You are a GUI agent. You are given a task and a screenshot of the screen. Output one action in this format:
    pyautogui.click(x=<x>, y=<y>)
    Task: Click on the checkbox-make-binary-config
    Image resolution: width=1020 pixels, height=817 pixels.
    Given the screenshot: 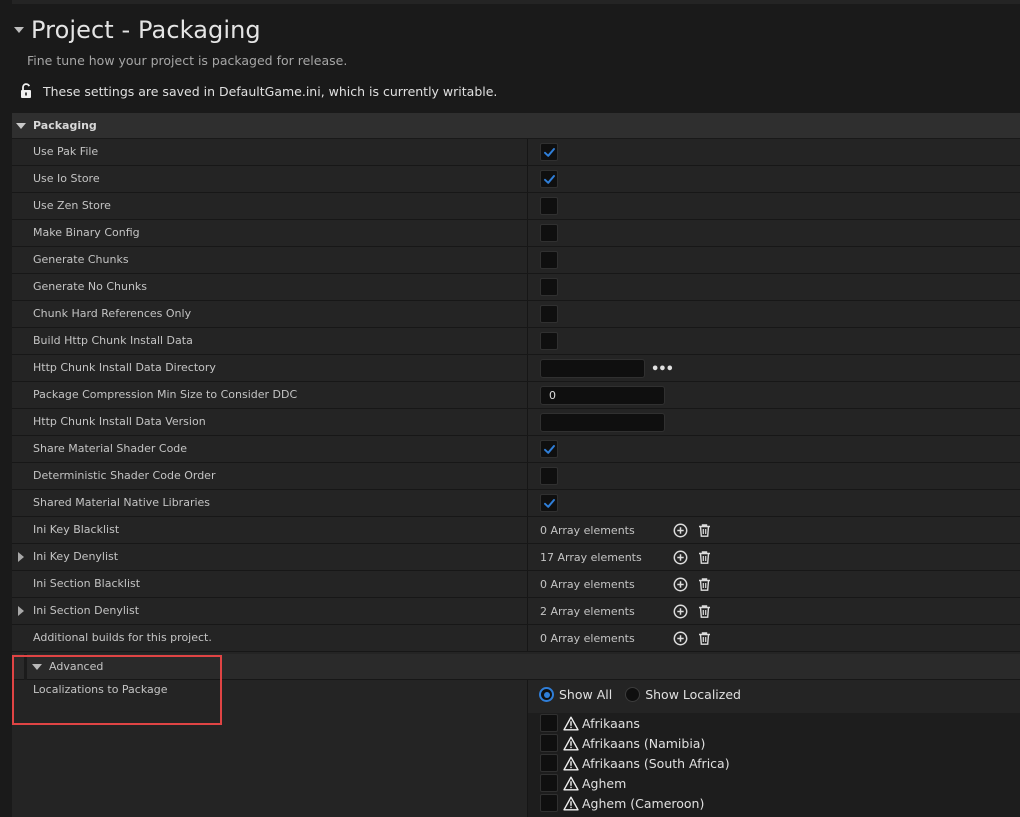 What is the action you would take?
    pyautogui.click(x=549, y=233)
    